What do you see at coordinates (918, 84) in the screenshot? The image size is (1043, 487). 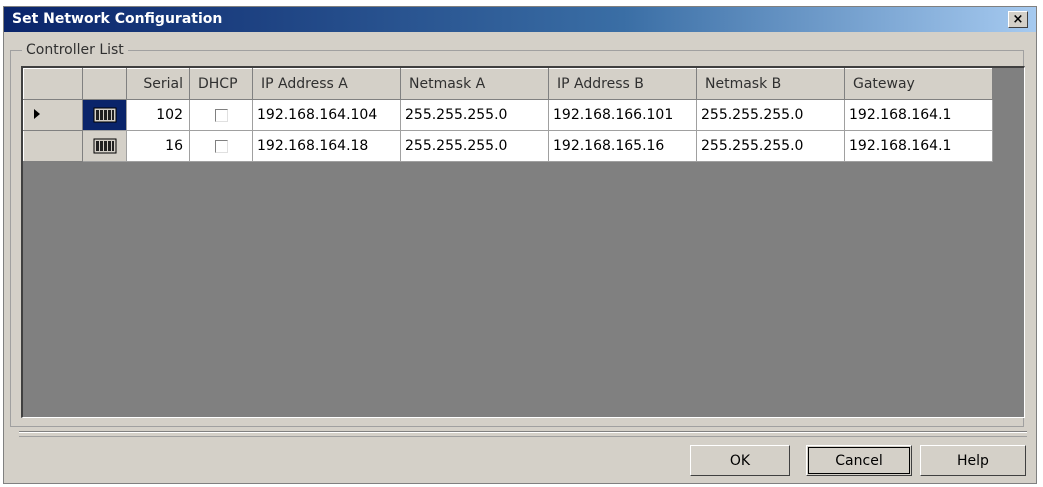 I see `col-header-gateway: Gateway` at bounding box center [918, 84].